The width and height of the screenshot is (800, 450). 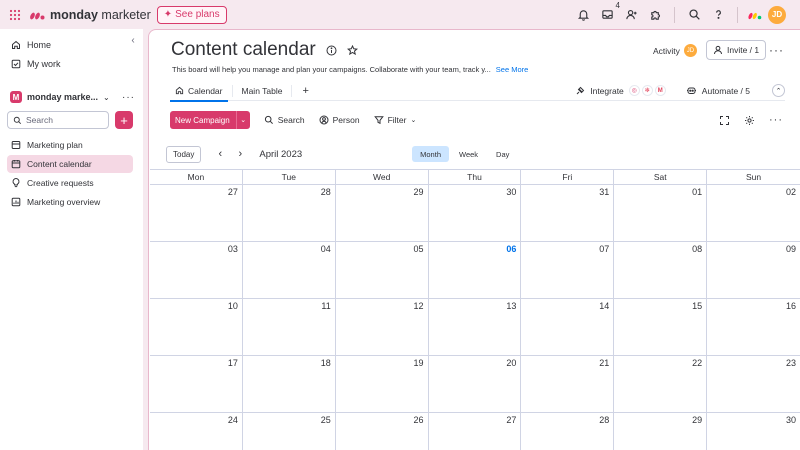 I want to click on board-more-icon: ···, so click(x=776, y=50).